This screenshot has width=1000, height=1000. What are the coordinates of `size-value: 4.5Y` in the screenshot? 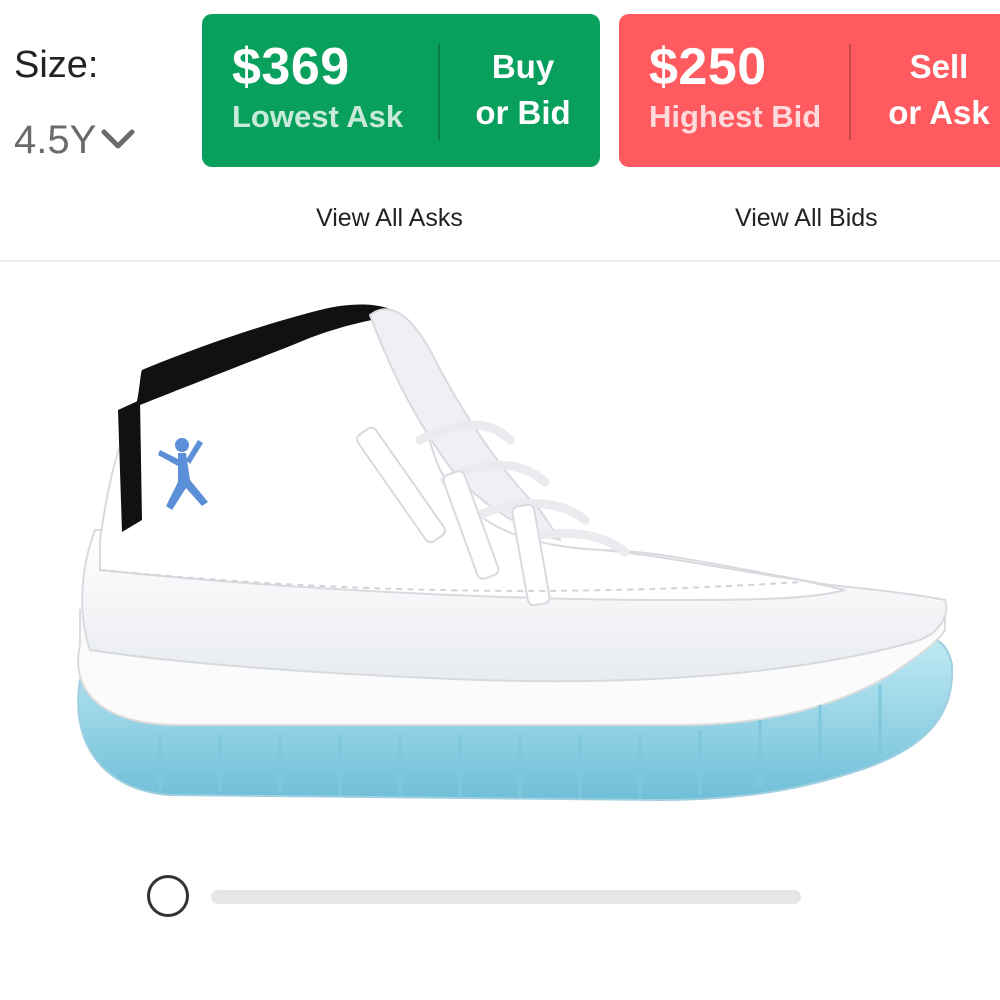 It's located at (55, 140).